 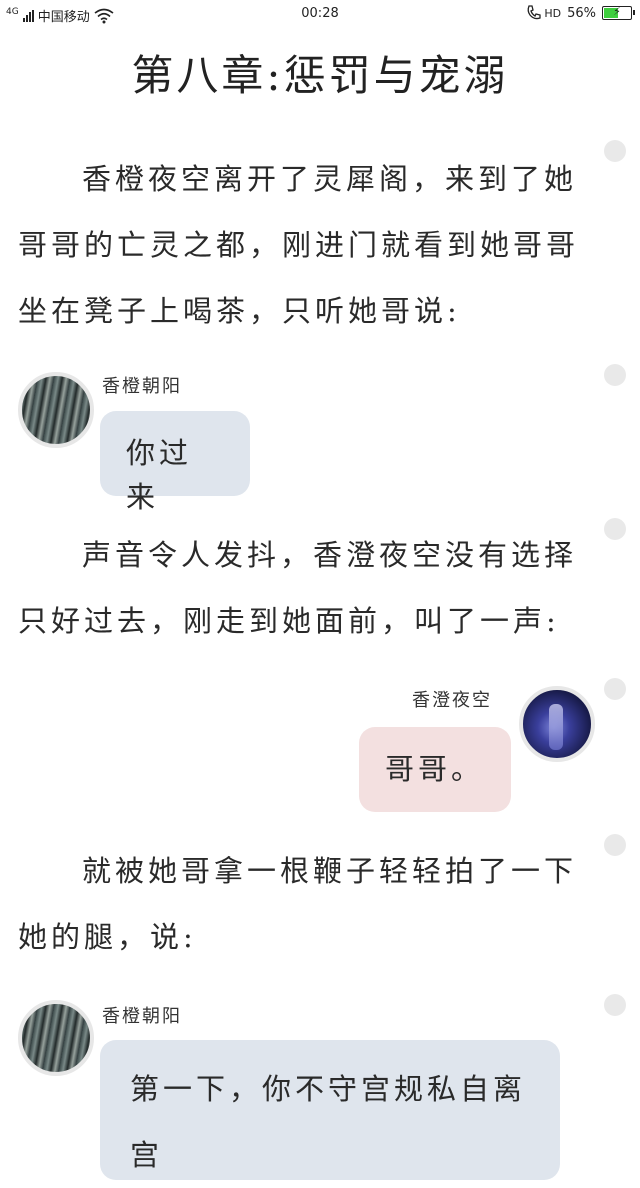 I want to click on status-right: HD 56% ⚡, so click(x=580, y=13).